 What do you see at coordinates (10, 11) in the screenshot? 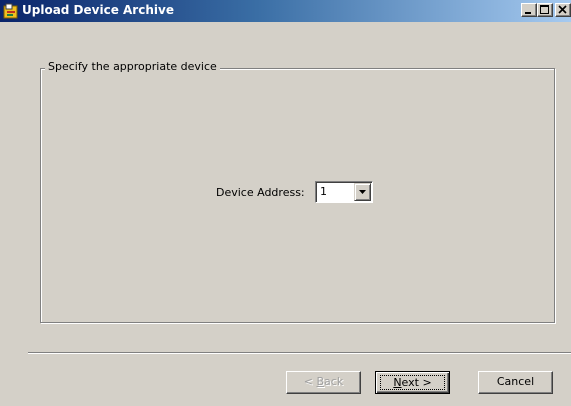
I see `wizard-app-icon` at bounding box center [10, 11].